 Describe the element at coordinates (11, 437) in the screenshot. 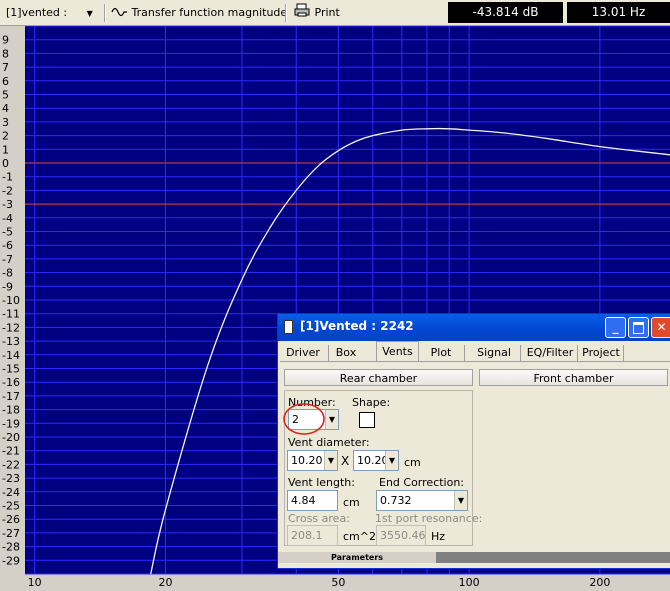

I see `y-tick-label: -20` at that location.